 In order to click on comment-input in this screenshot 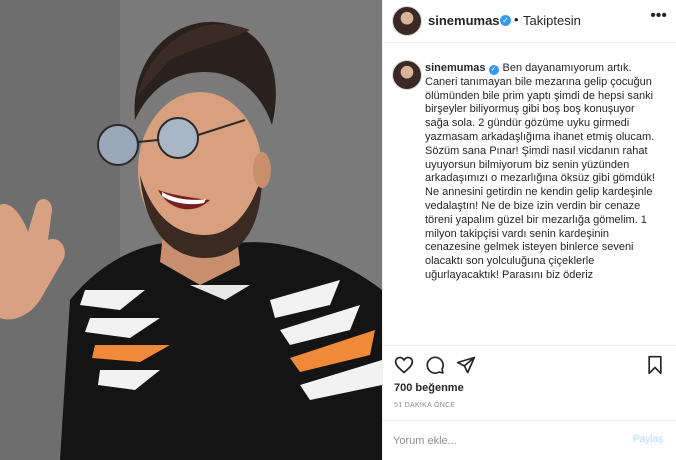, I will do `click(488, 441)`.